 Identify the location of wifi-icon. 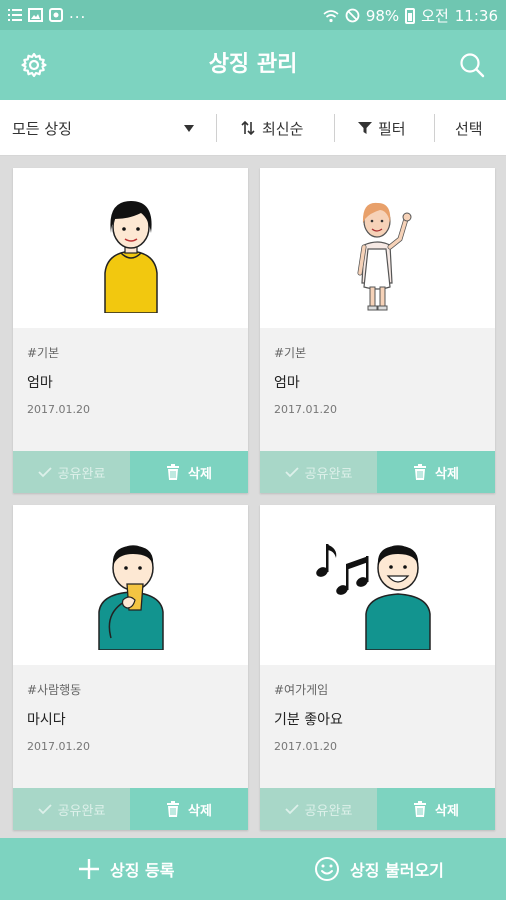
(331, 15).